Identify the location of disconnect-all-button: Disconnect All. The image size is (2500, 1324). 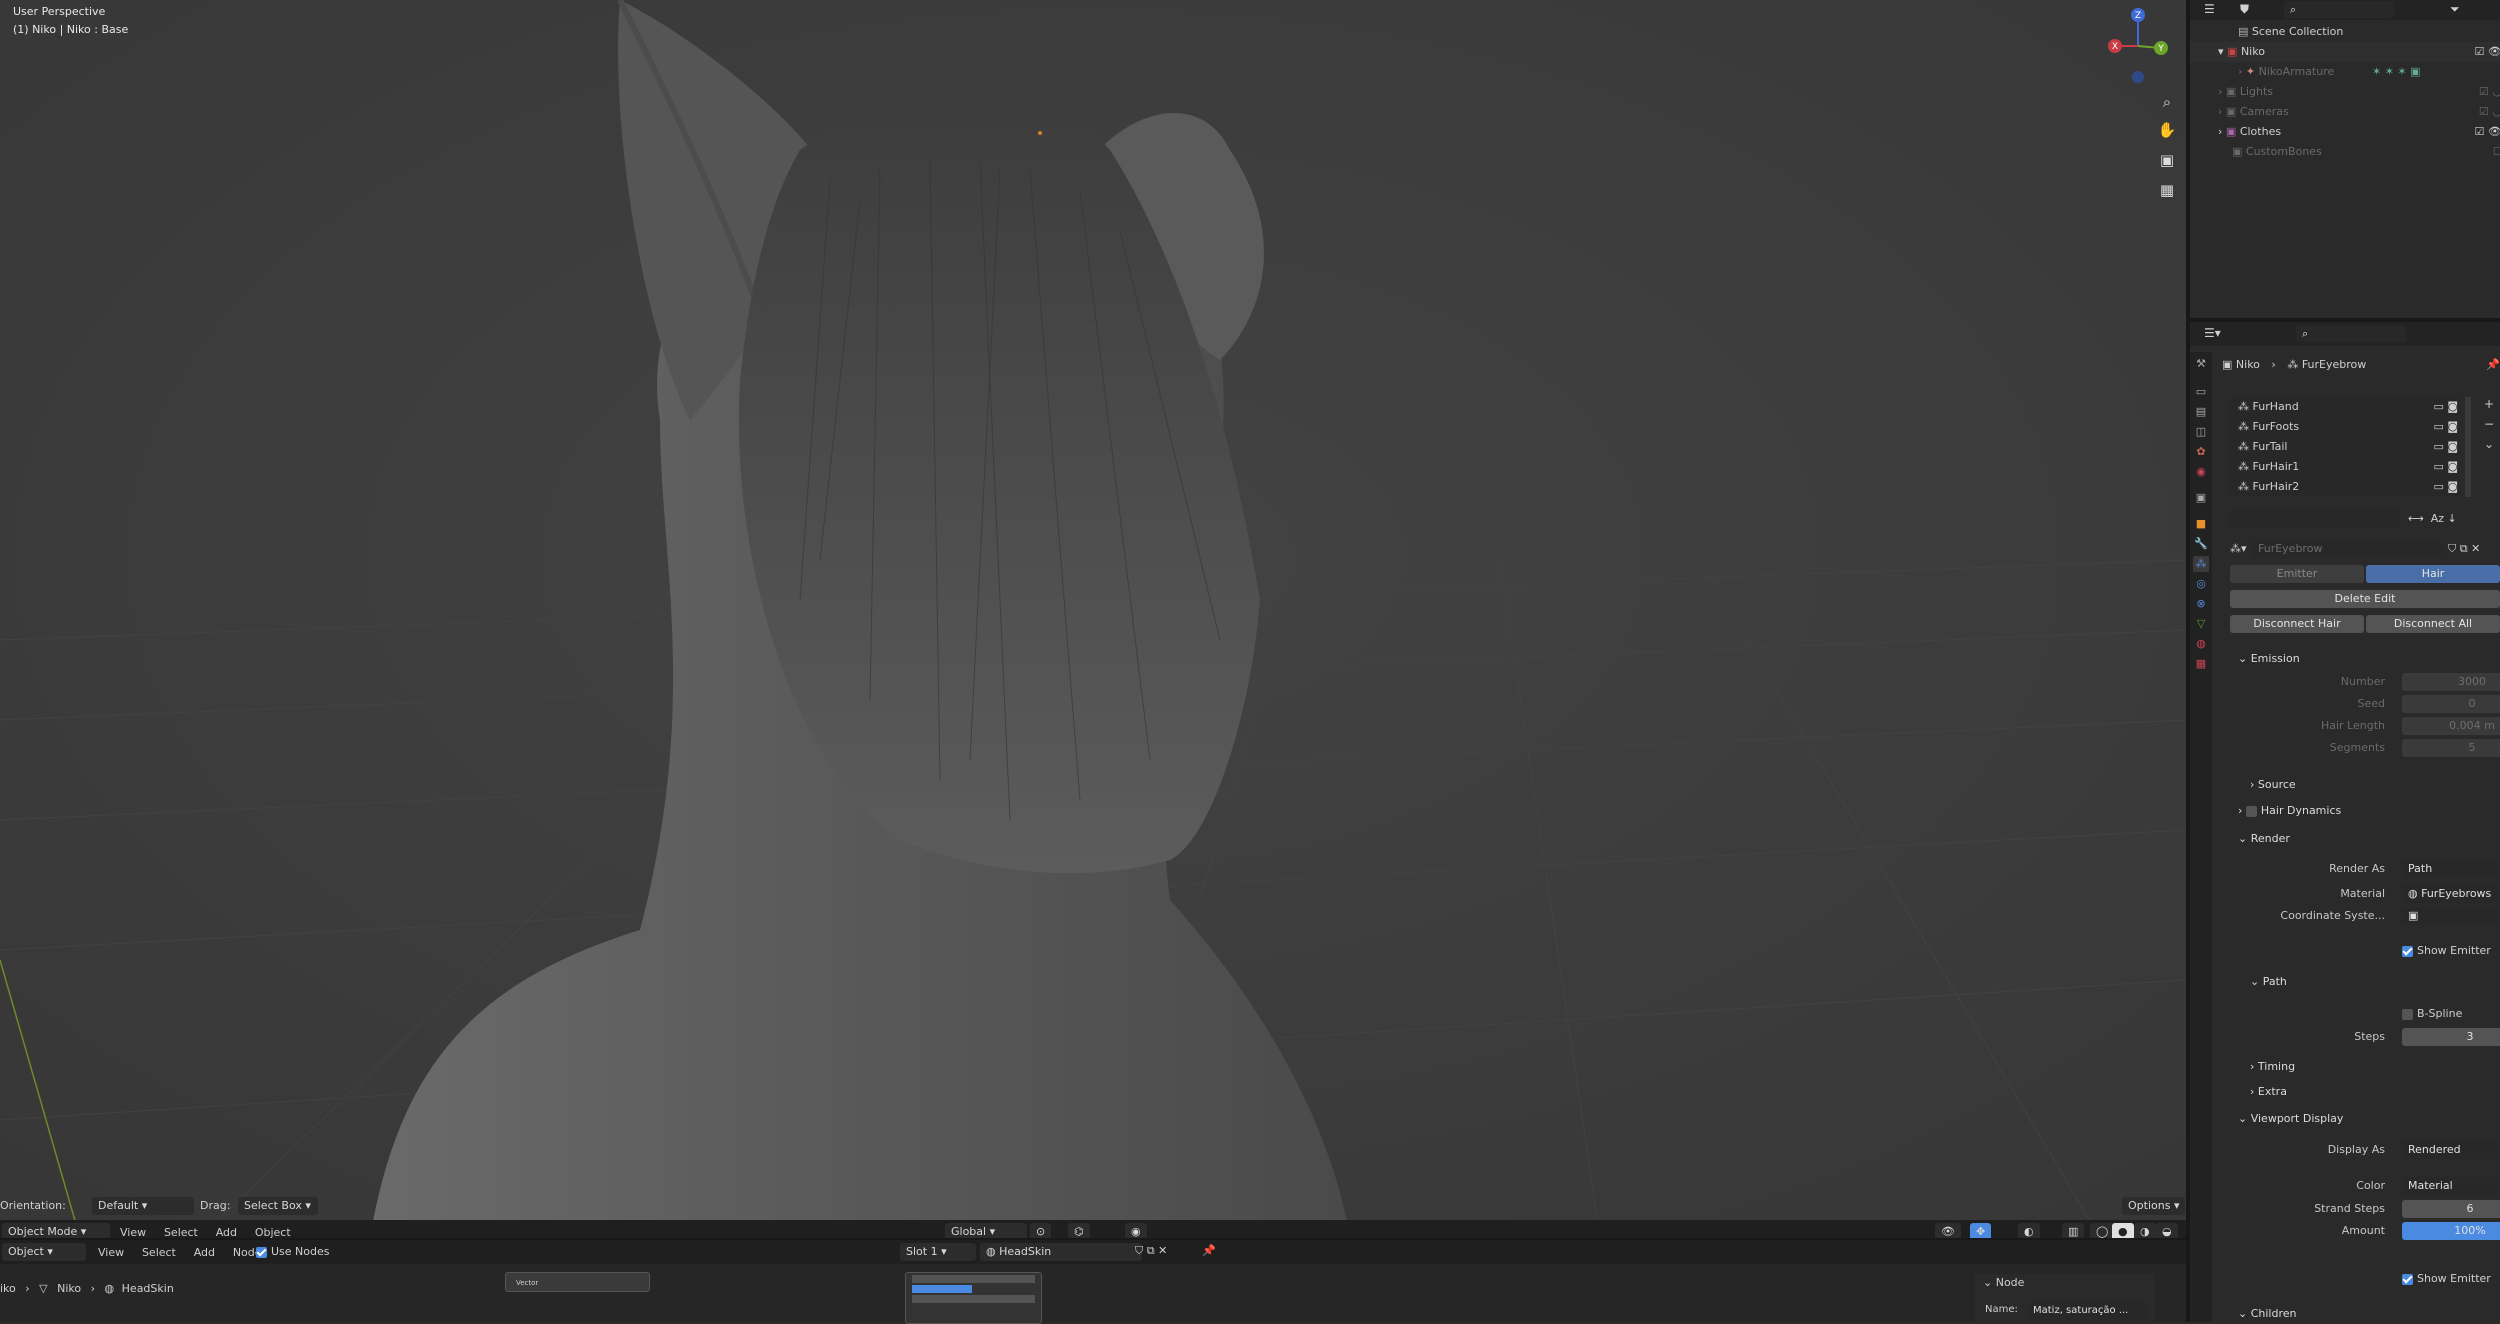
(2433, 624).